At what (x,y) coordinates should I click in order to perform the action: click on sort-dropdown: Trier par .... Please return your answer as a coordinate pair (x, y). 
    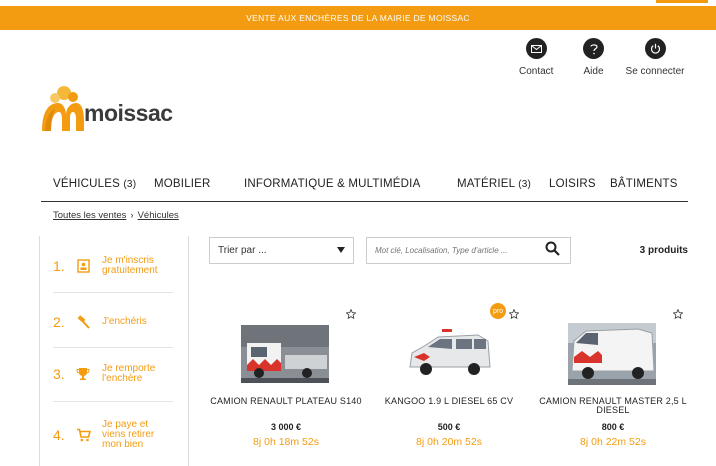
    Looking at the image, I should click on (281, 250).